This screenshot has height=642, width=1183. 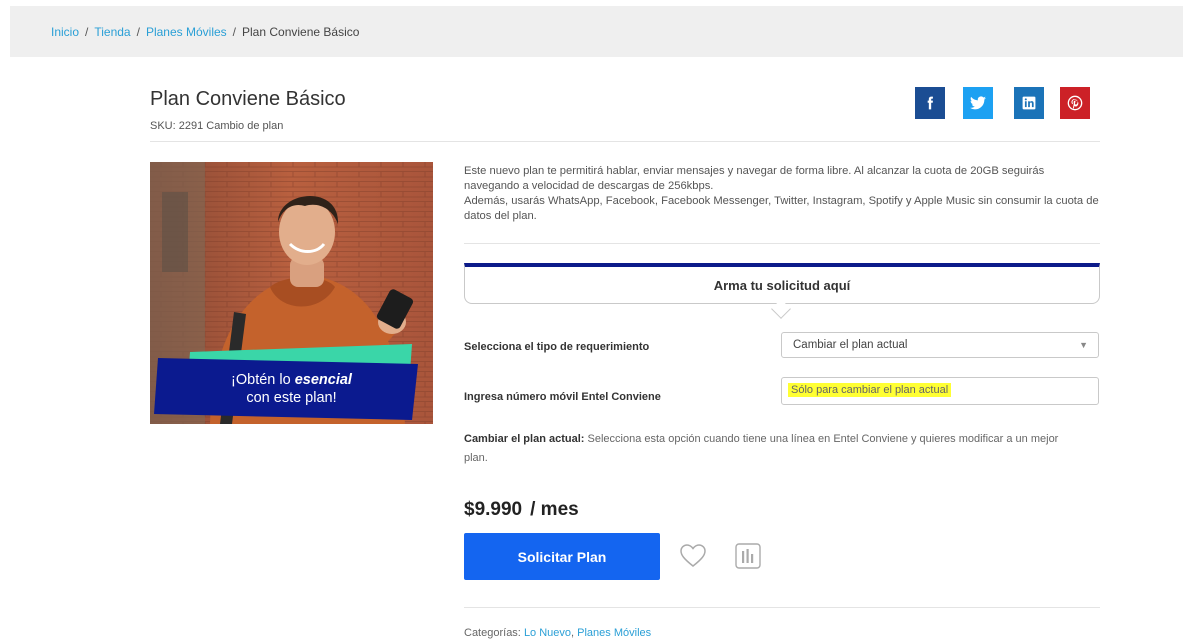 What do you see at coordinates (524, 439) in the screenshot?
I see `help-title: Cambiar el plan actual:` at bounding box center [524, 439].